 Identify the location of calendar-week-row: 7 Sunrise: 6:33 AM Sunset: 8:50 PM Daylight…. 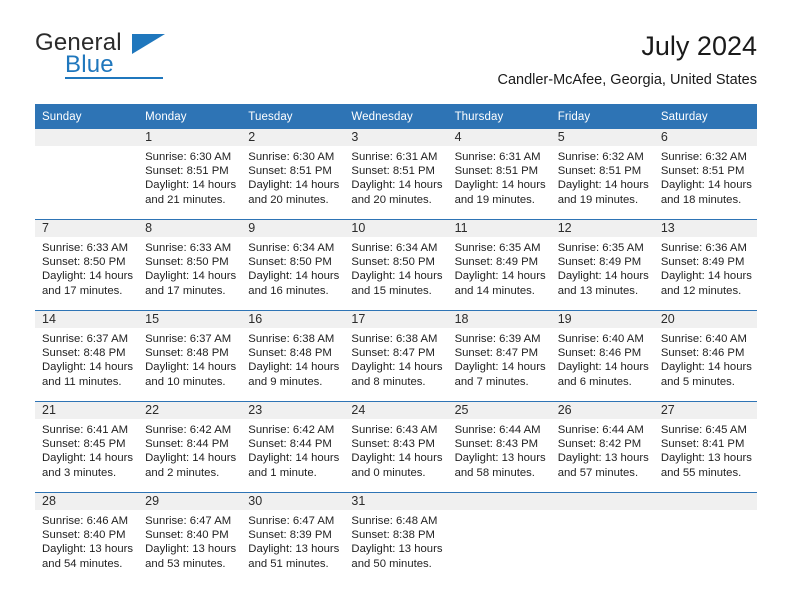
(396, 265).